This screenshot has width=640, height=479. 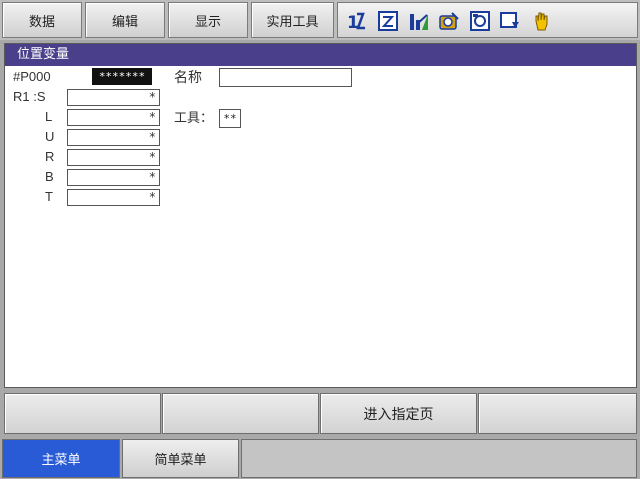 I want to click on axis-label-t: T, so click(x=49, y=196).